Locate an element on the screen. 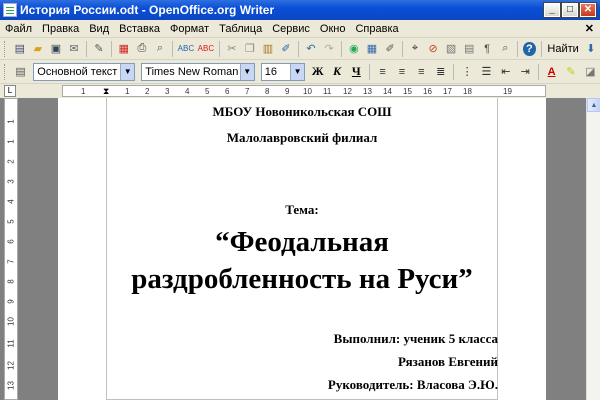 The width and height of the screenshot is (600, 400). vruler-number: 5 is located at coordinates (11, 221).